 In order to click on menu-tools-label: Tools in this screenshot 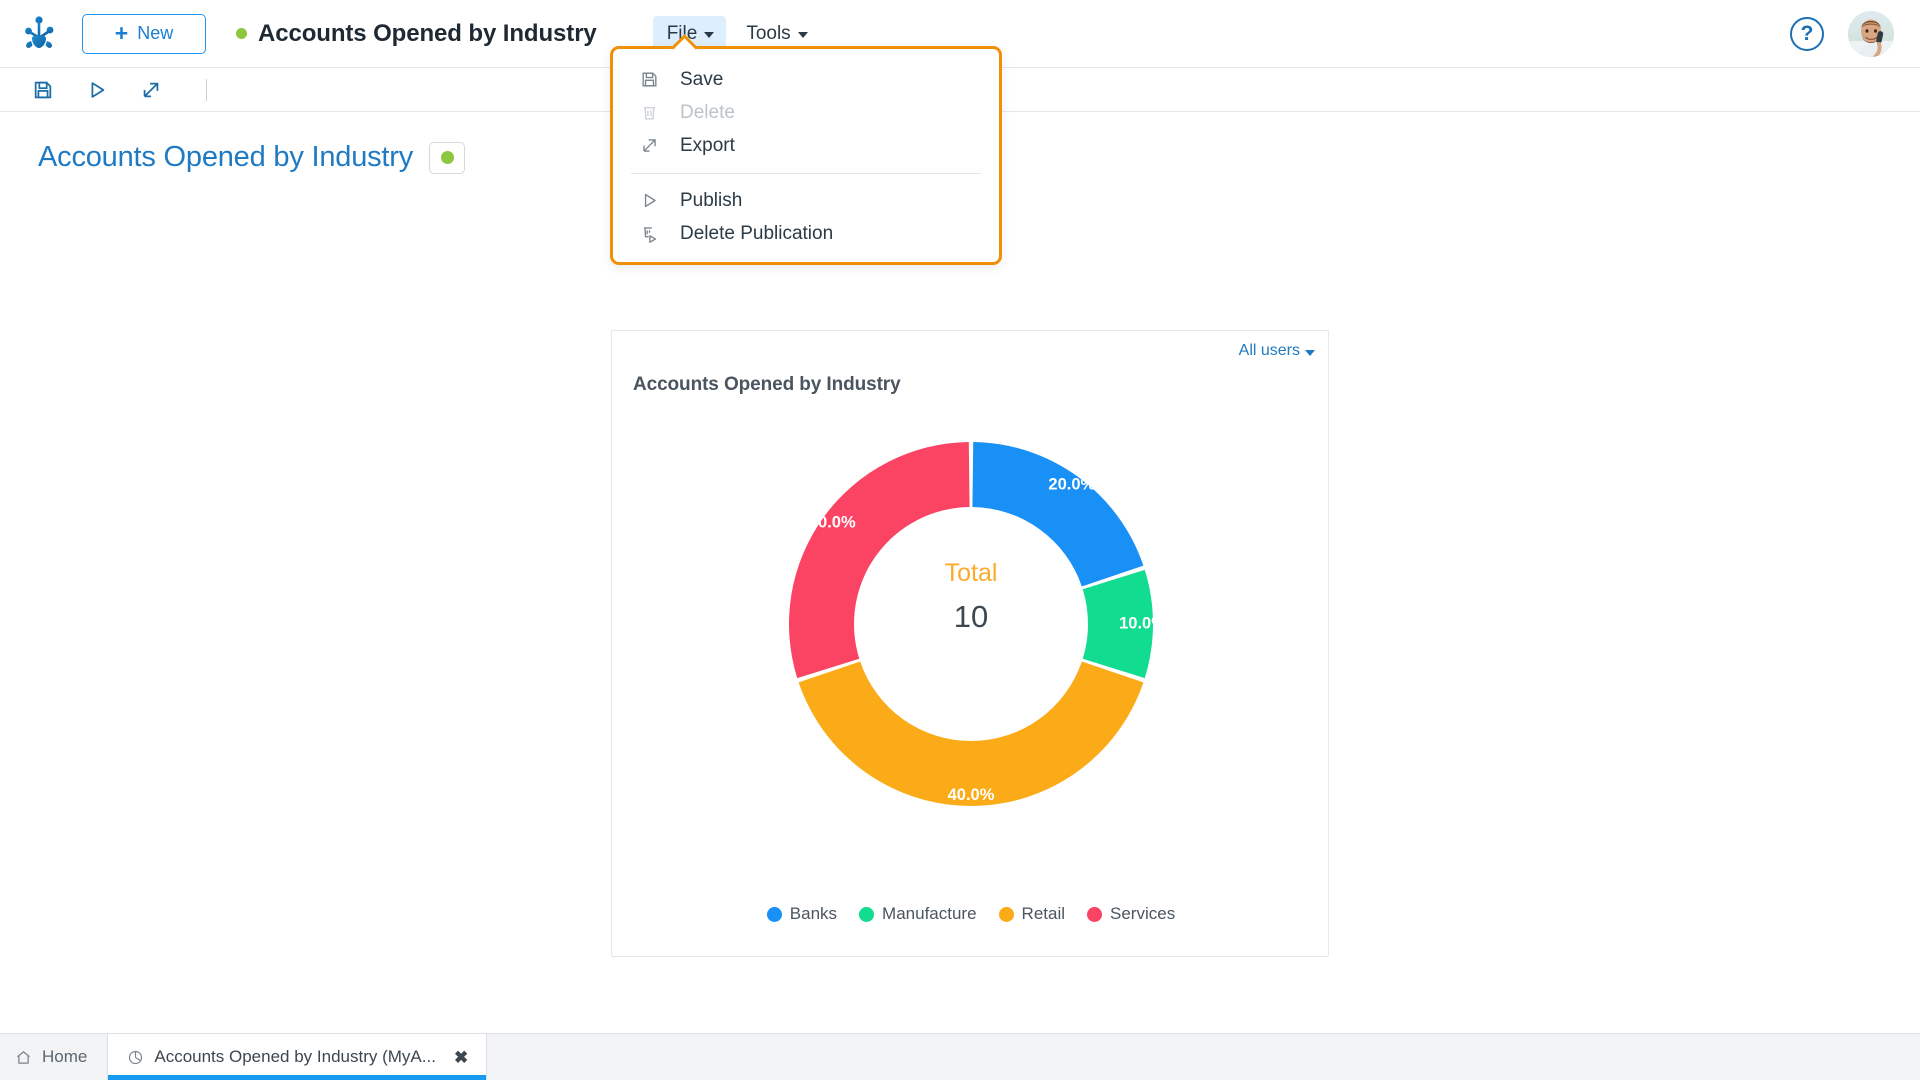, I will do `click(768, 33)`.